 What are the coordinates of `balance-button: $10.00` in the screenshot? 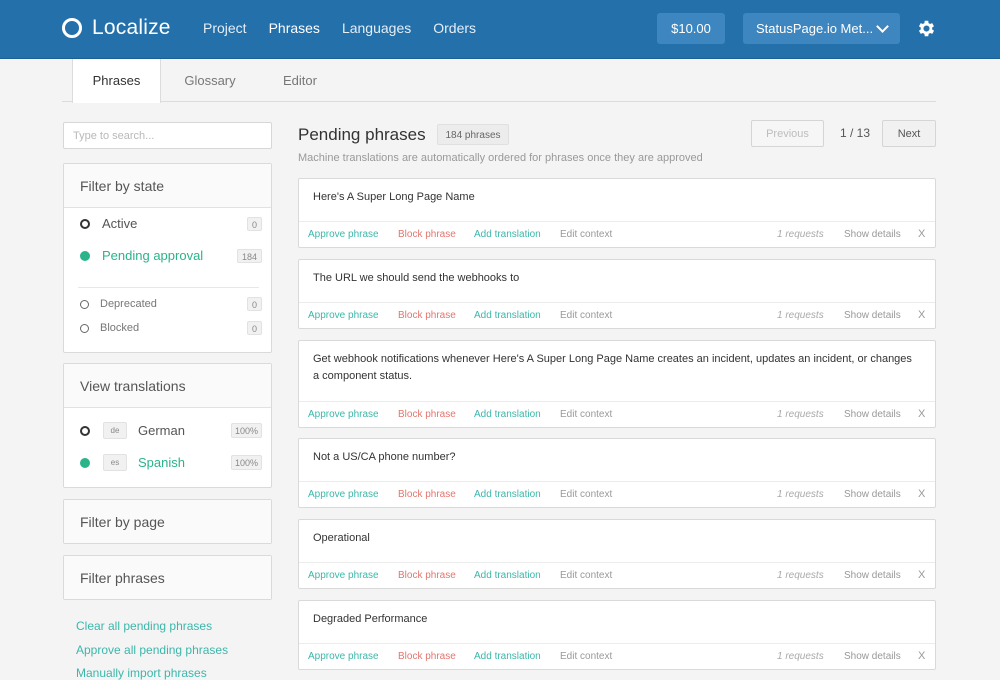 It's located at (691, 28).